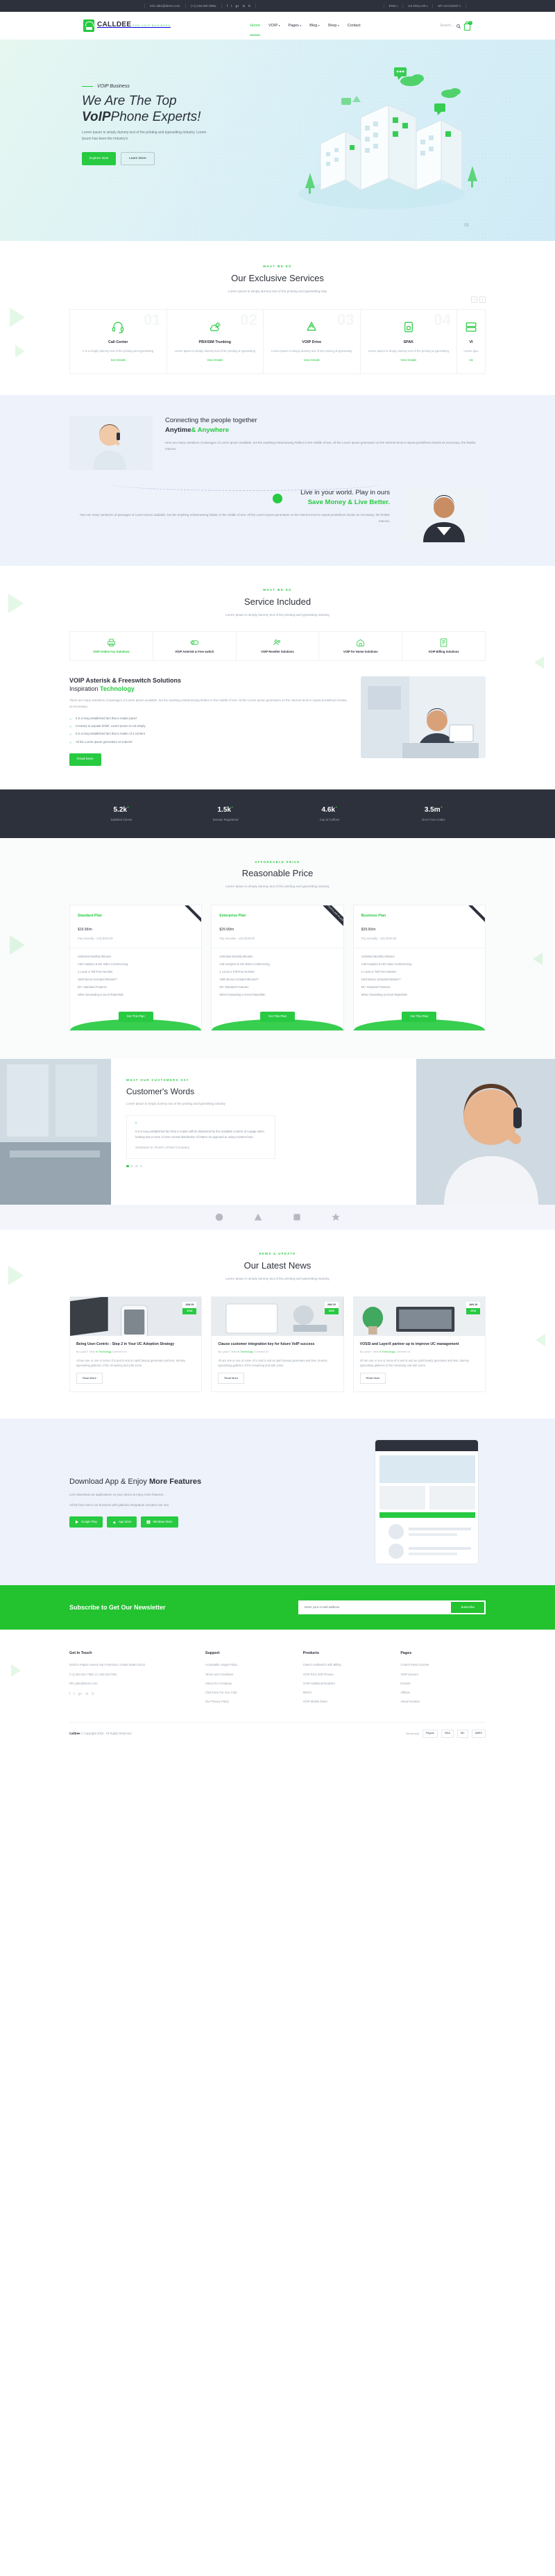 This screenshot has width=555, height=2576. What do you see at coordinates (159, 1522) in the screenshot?
I see `windows-store-button: Windows Store` at bounding box center [159, 1522].